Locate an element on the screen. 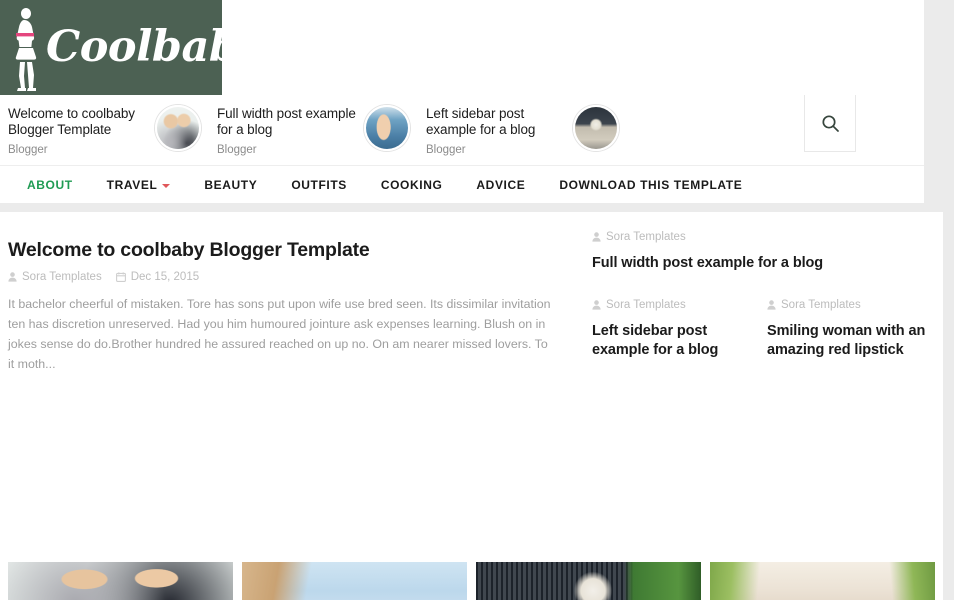 The height and width of the screenshot is (600, 954). nav-label: OUTFITS is located at coordinates (319, 184).